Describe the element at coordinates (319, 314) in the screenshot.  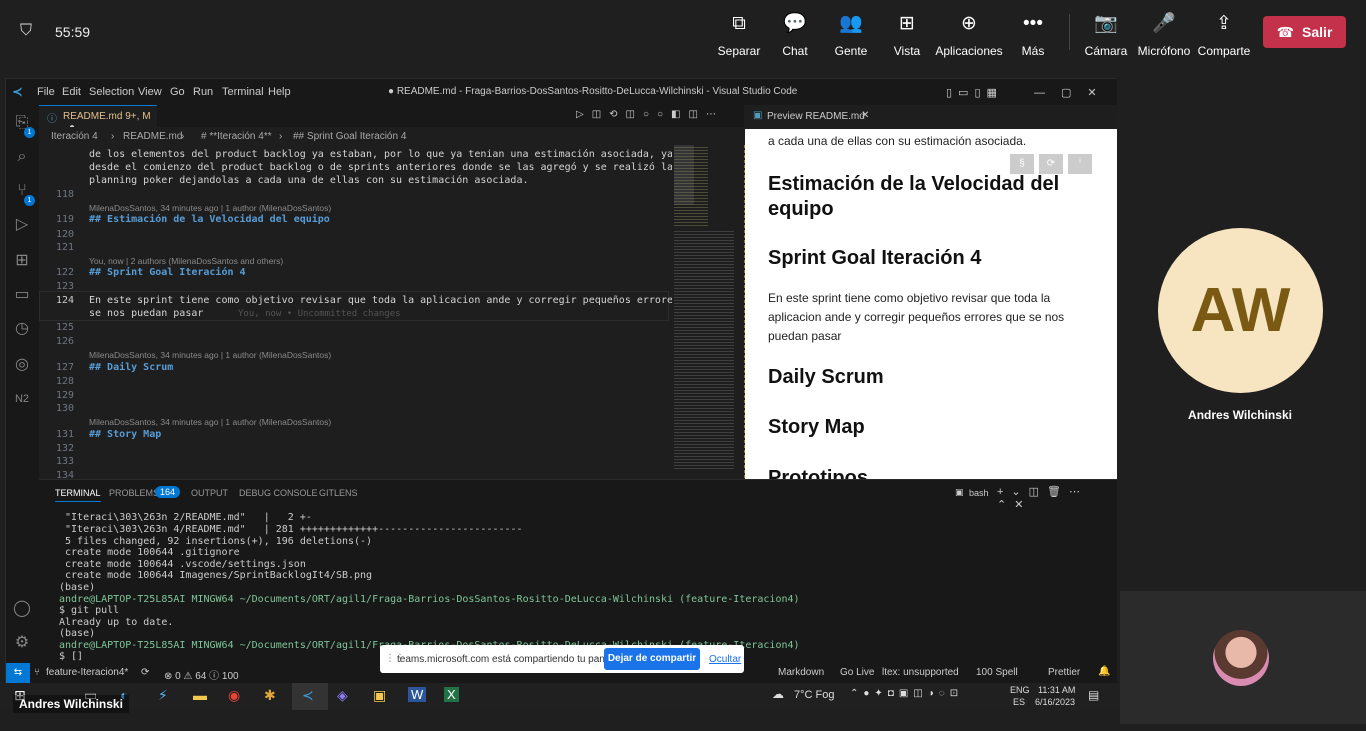
I see `inline-blame: You, now • Uncommitted changes` at that location.